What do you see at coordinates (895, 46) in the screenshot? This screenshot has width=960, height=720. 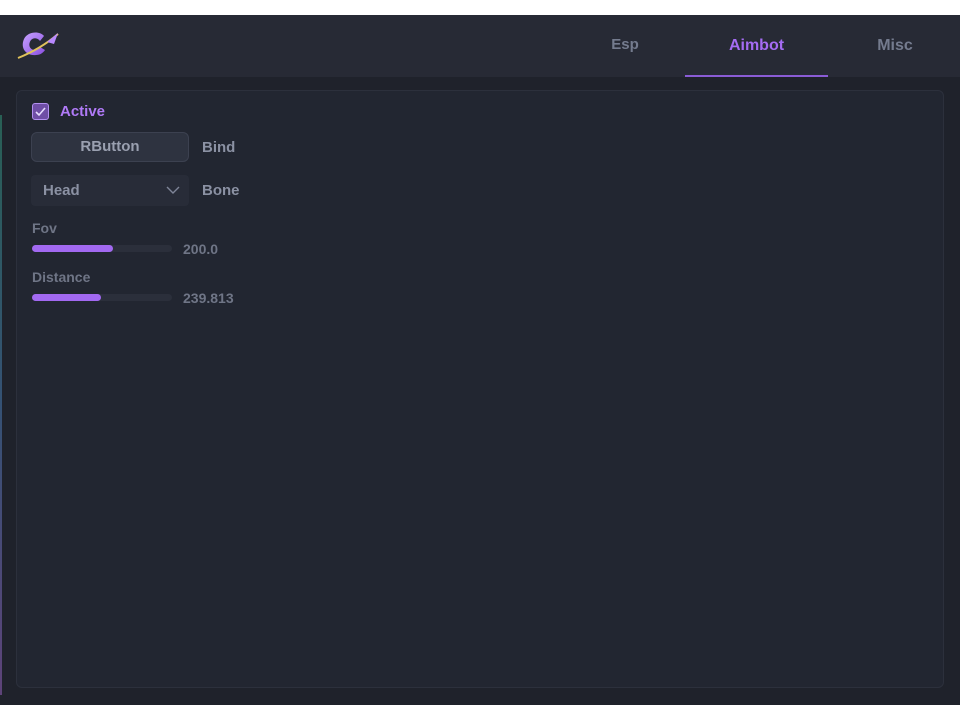 I see `tab-misc: Misc` at bounding box center [895, 46].